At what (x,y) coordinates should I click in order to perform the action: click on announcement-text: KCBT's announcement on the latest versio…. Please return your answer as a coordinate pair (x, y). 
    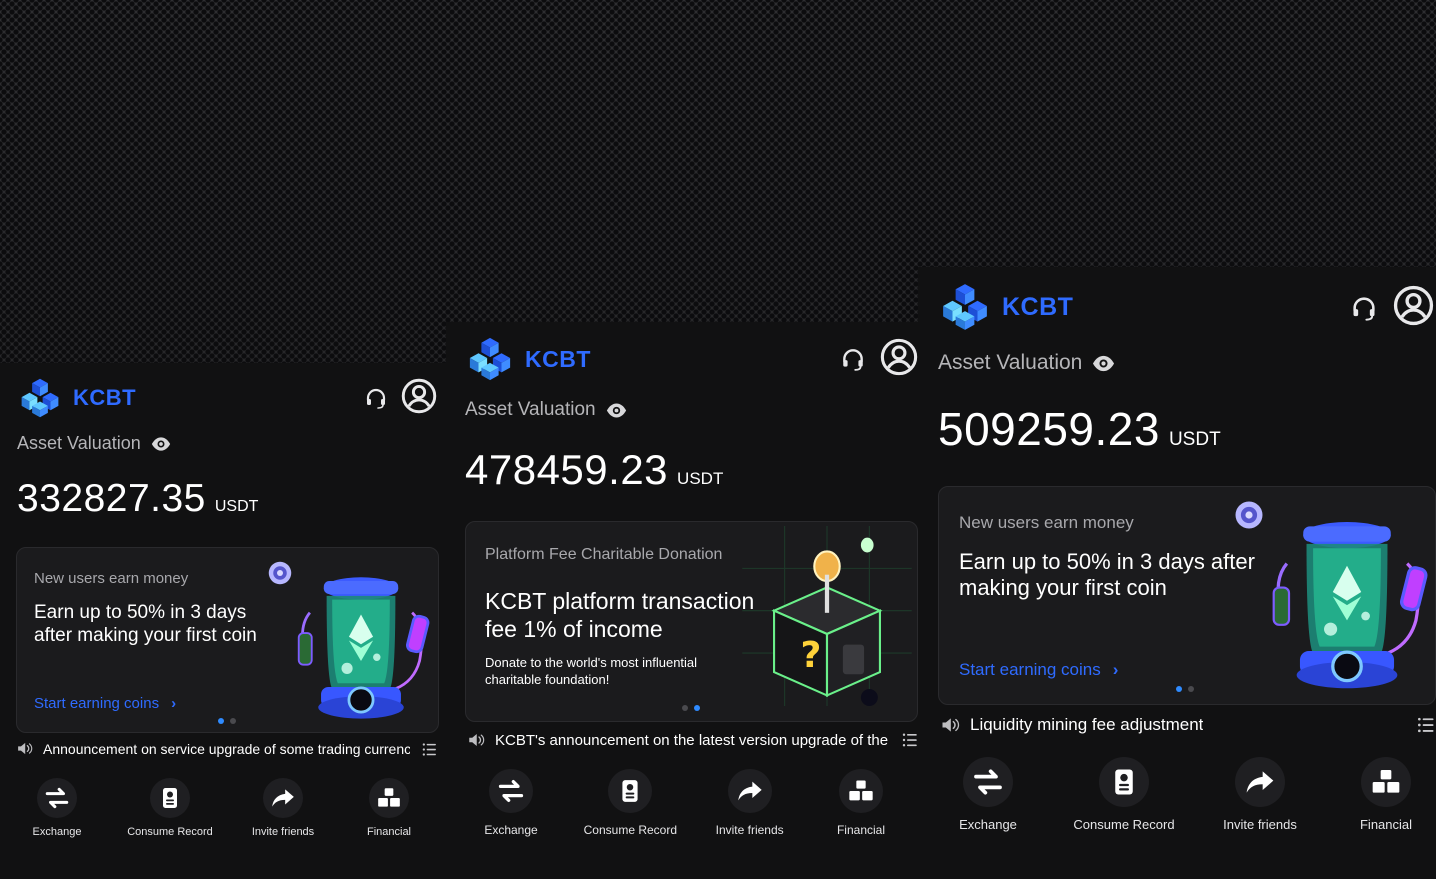
    Looking at the image, I should click on (693, 740).